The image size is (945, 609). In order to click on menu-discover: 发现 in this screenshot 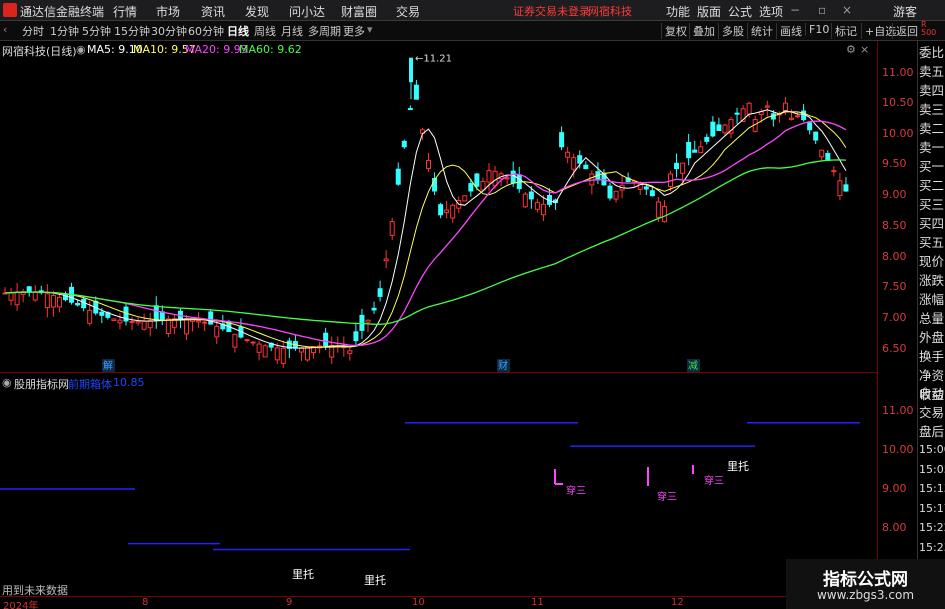, I will do `click(257, 11)`.